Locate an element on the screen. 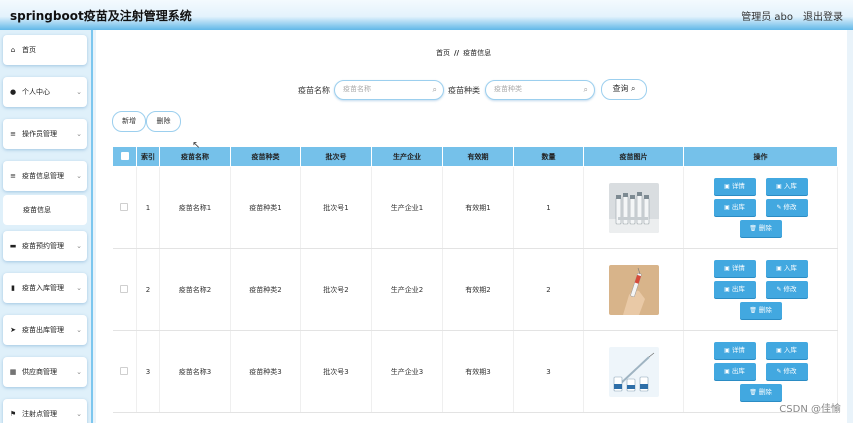 Image resolution: width=853 pixels, height=423 pixels. cell-name: 疫苗名称2 is located at coordinates (195, 289).